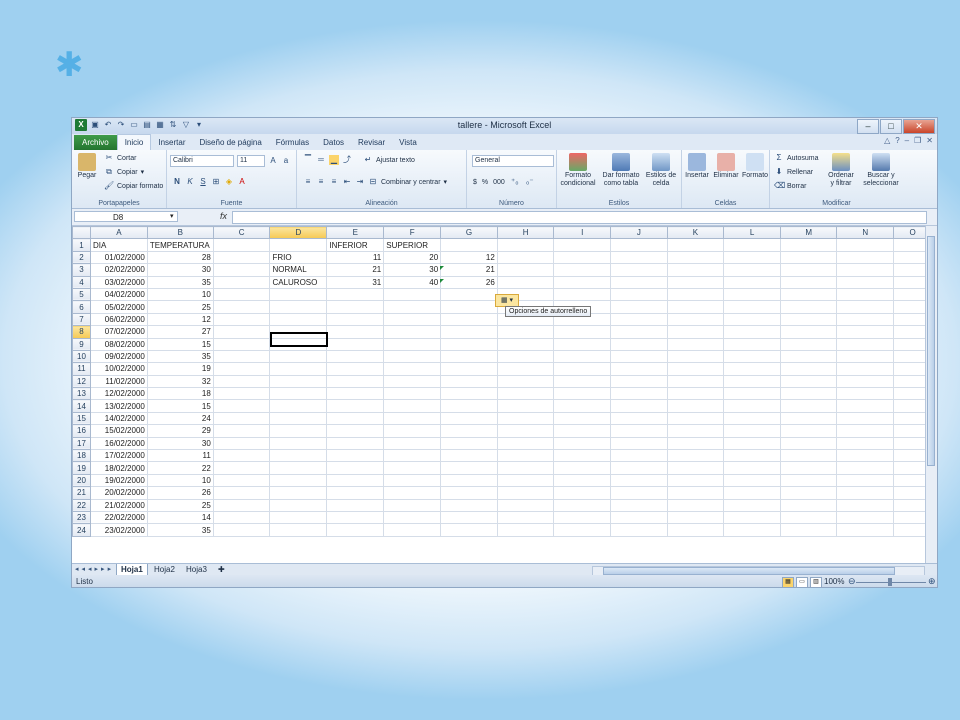  Describe the element at coordinates (333, 142) in the screenshot. I see `tab-datos: Datos` at that location.